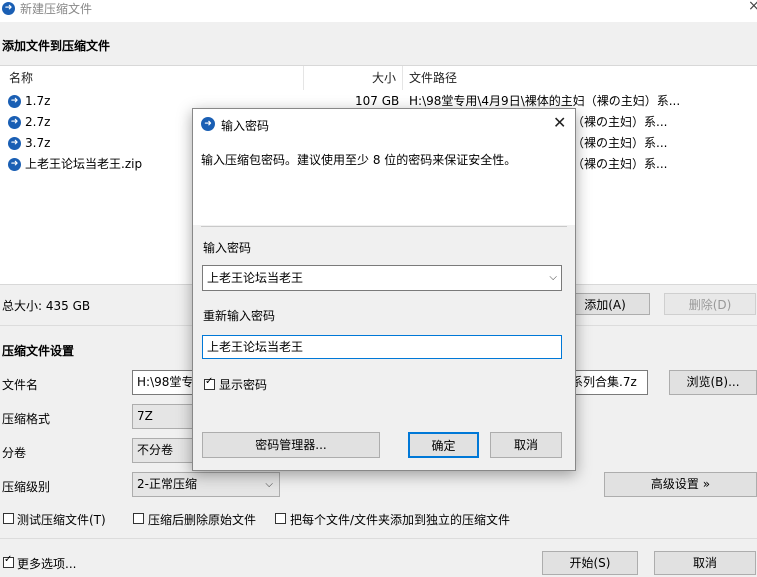 This screenshot has width=757, height=577. I want to click on show-password-checkbox, so click(209, 383).